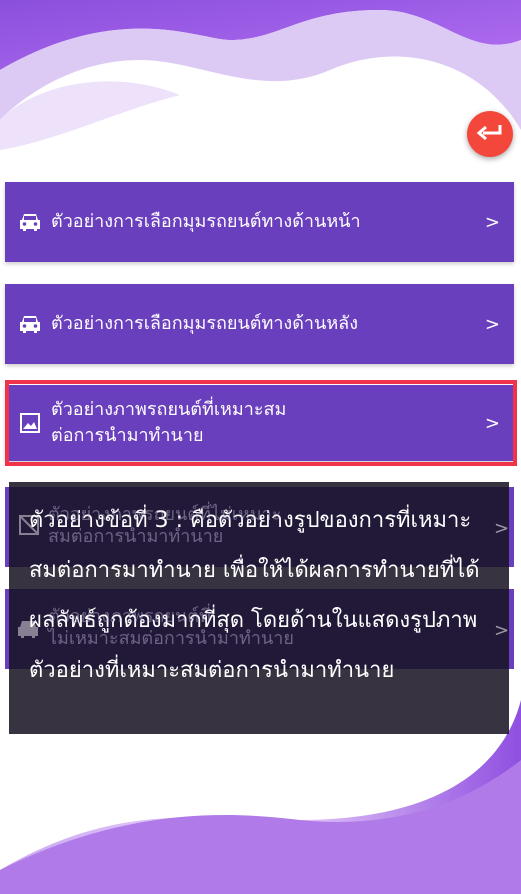  Describe the element at coordinates (206, 221) in the screenshot. I see `menu-item-label: ตัวอย่างการเลือกมุมรถยนต์ทางด้านหน้า` at that location.